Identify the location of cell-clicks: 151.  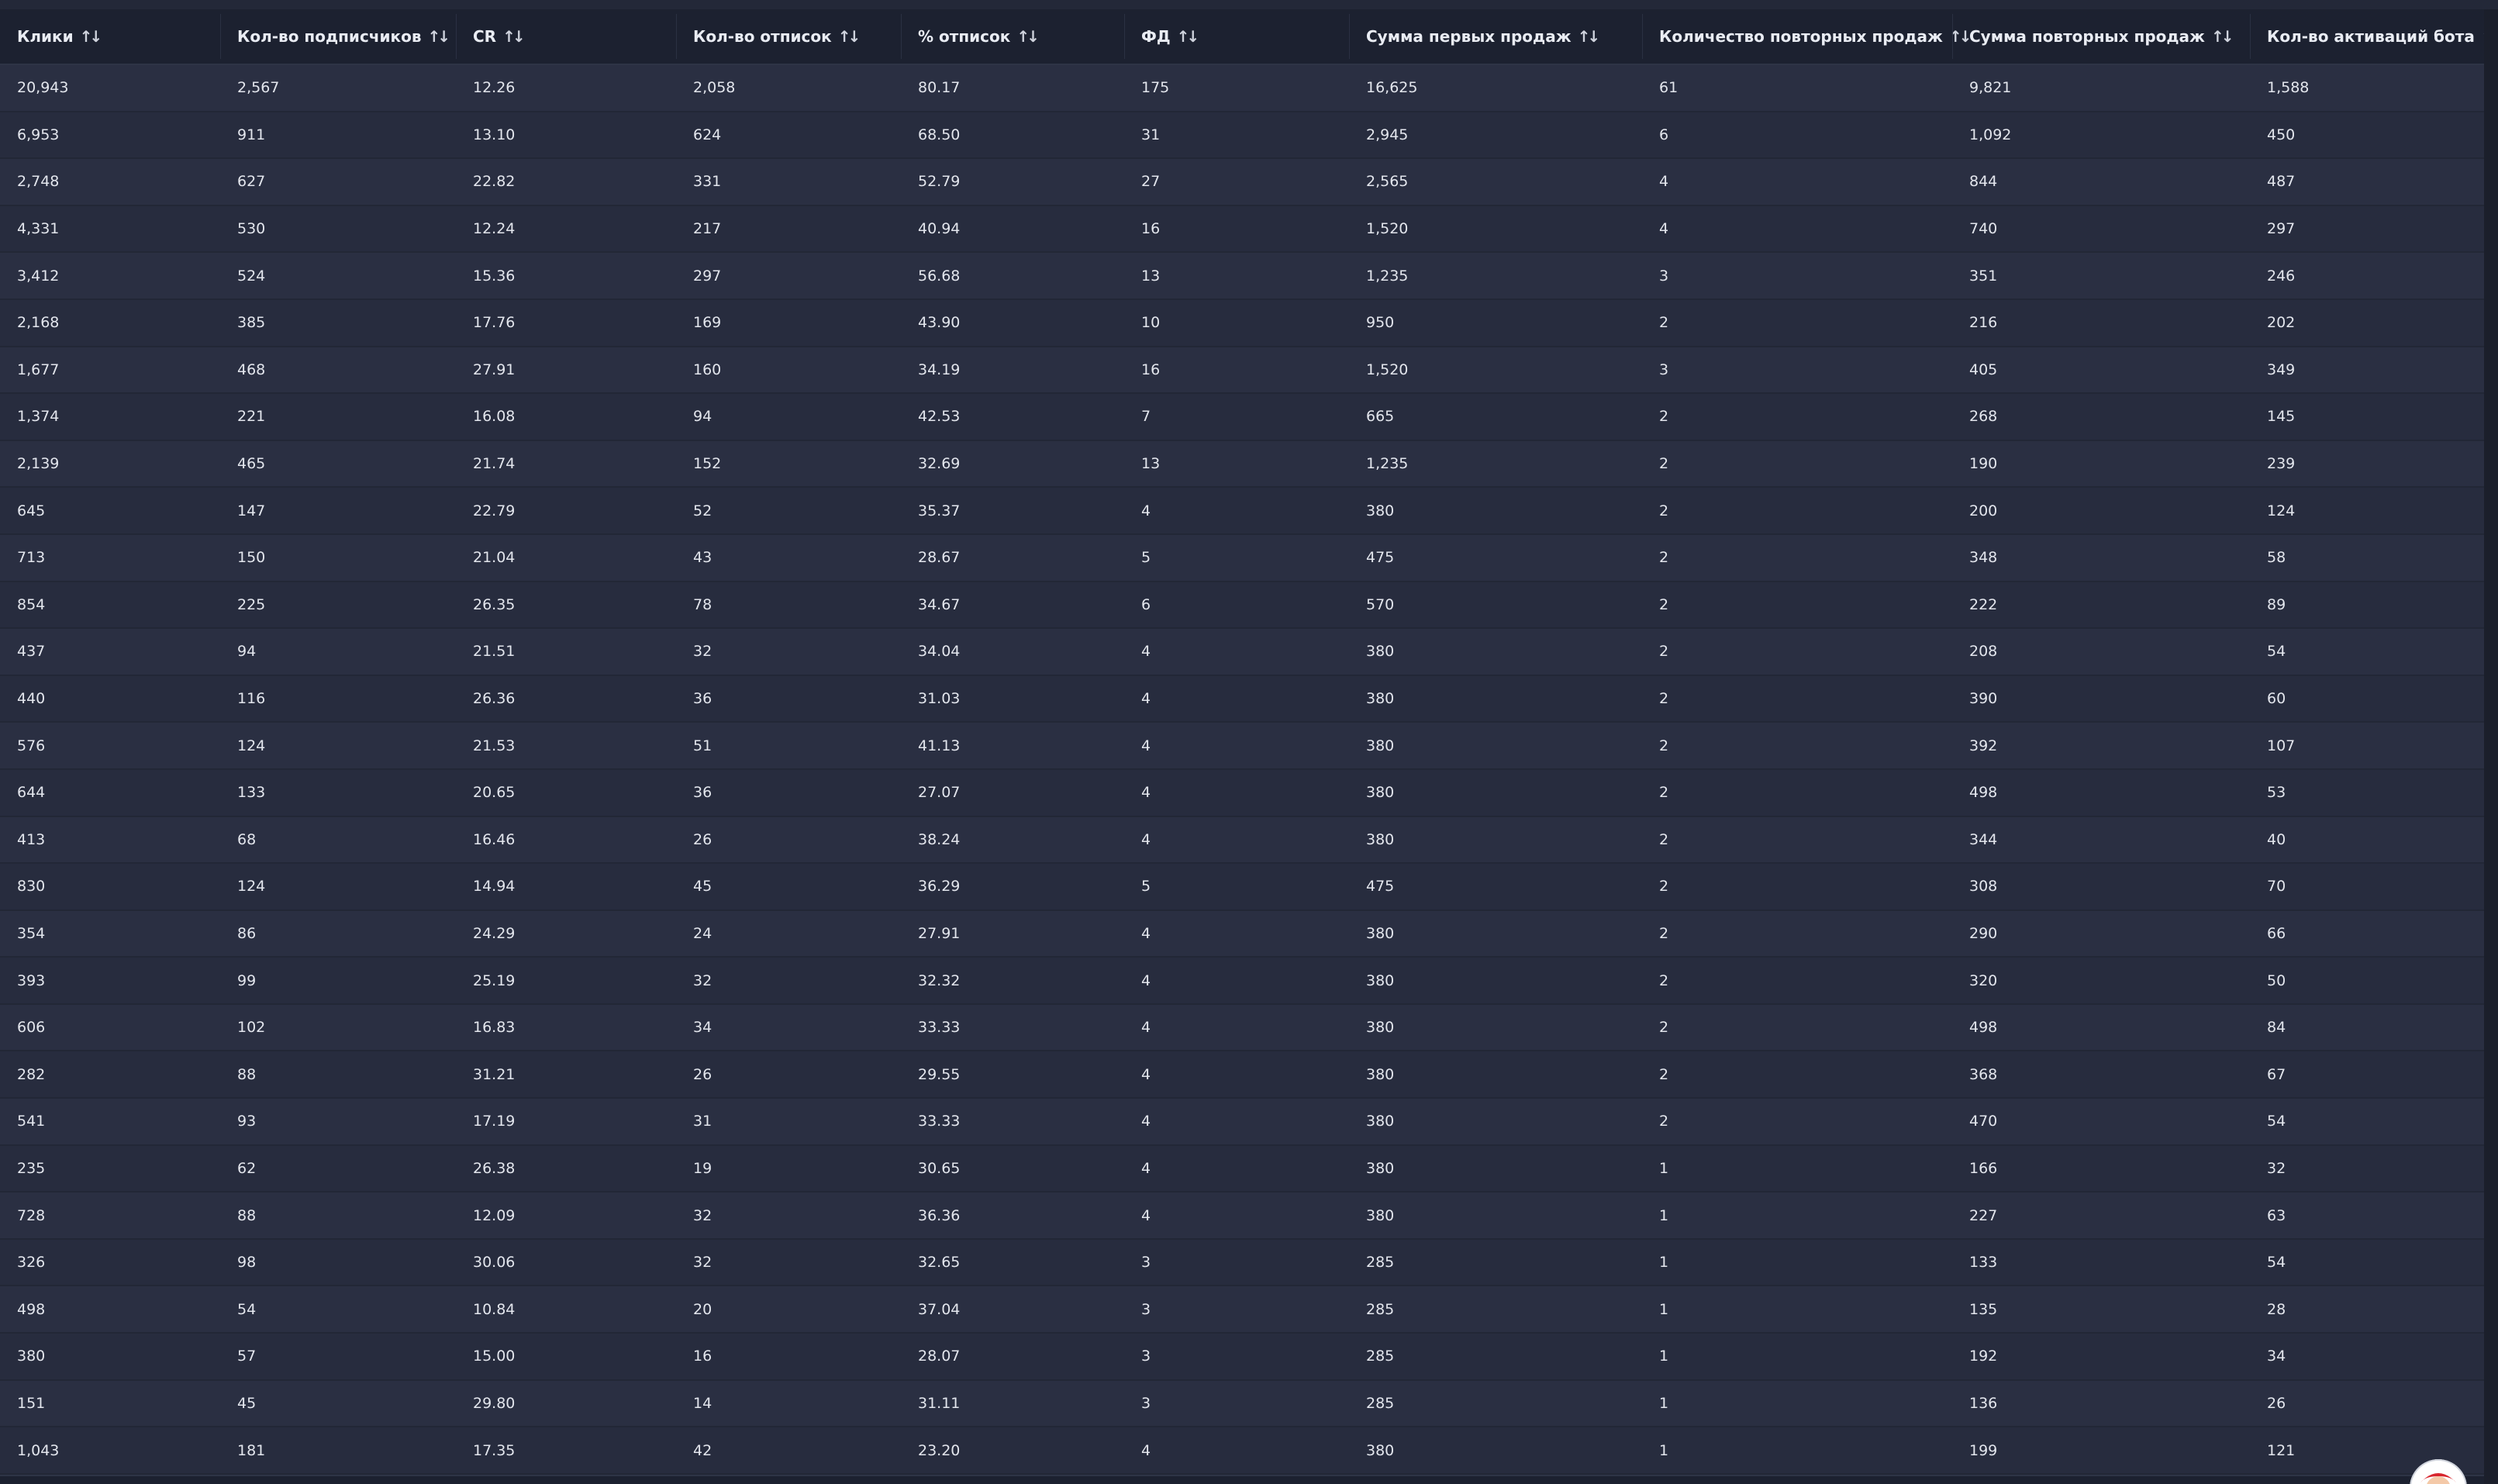
(32, 1403).